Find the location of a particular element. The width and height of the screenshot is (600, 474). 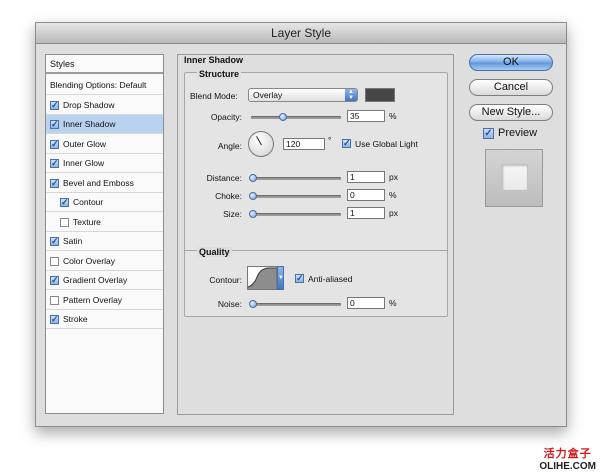

size-slider-thumb is located at coordinates (253, 214).